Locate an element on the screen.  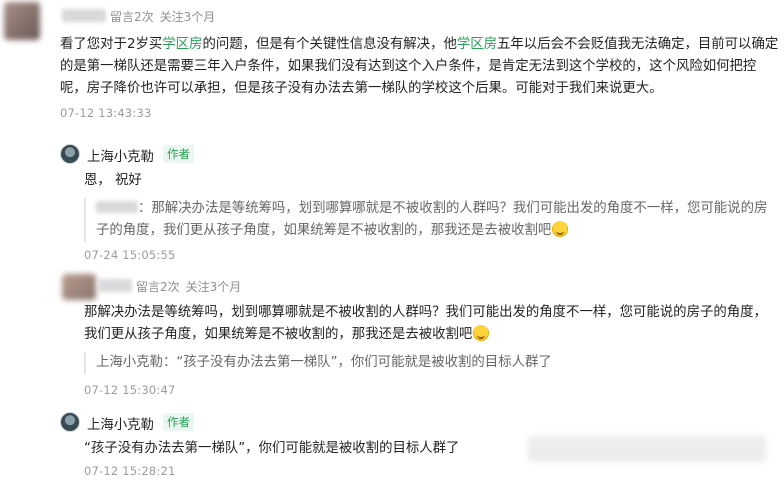
redacted-area is located at coordinates (647, 449).